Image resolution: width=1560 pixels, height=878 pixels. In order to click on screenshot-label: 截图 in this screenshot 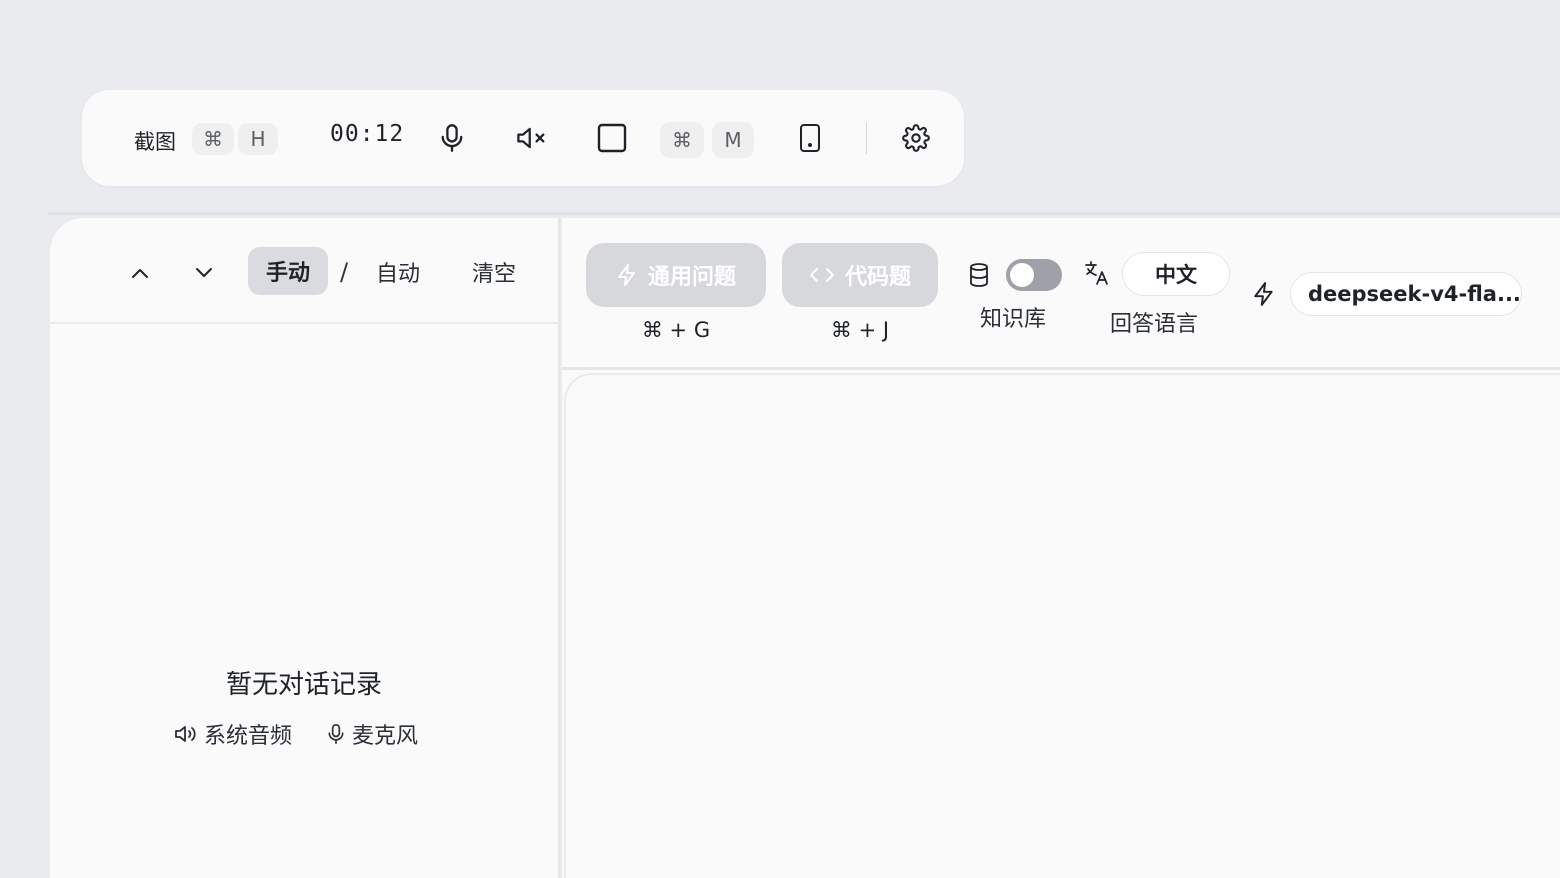, I will do `click(155, 141)`.